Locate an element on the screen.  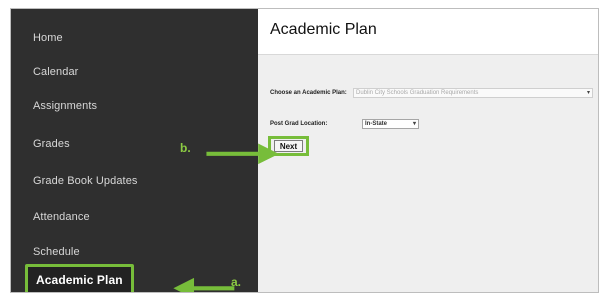
post-grad-location-select: In-State ▾ is located at coordinates (390, 124).